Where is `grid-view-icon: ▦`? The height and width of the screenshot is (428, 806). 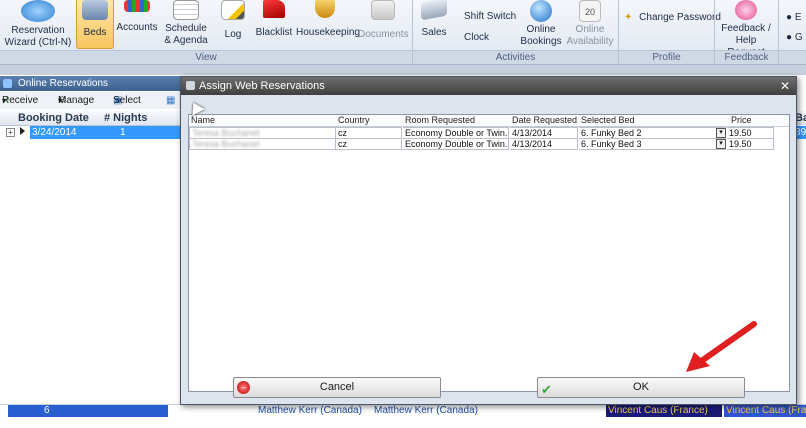
grid-view-icon: ▦ is located at coordinates (171, 100).